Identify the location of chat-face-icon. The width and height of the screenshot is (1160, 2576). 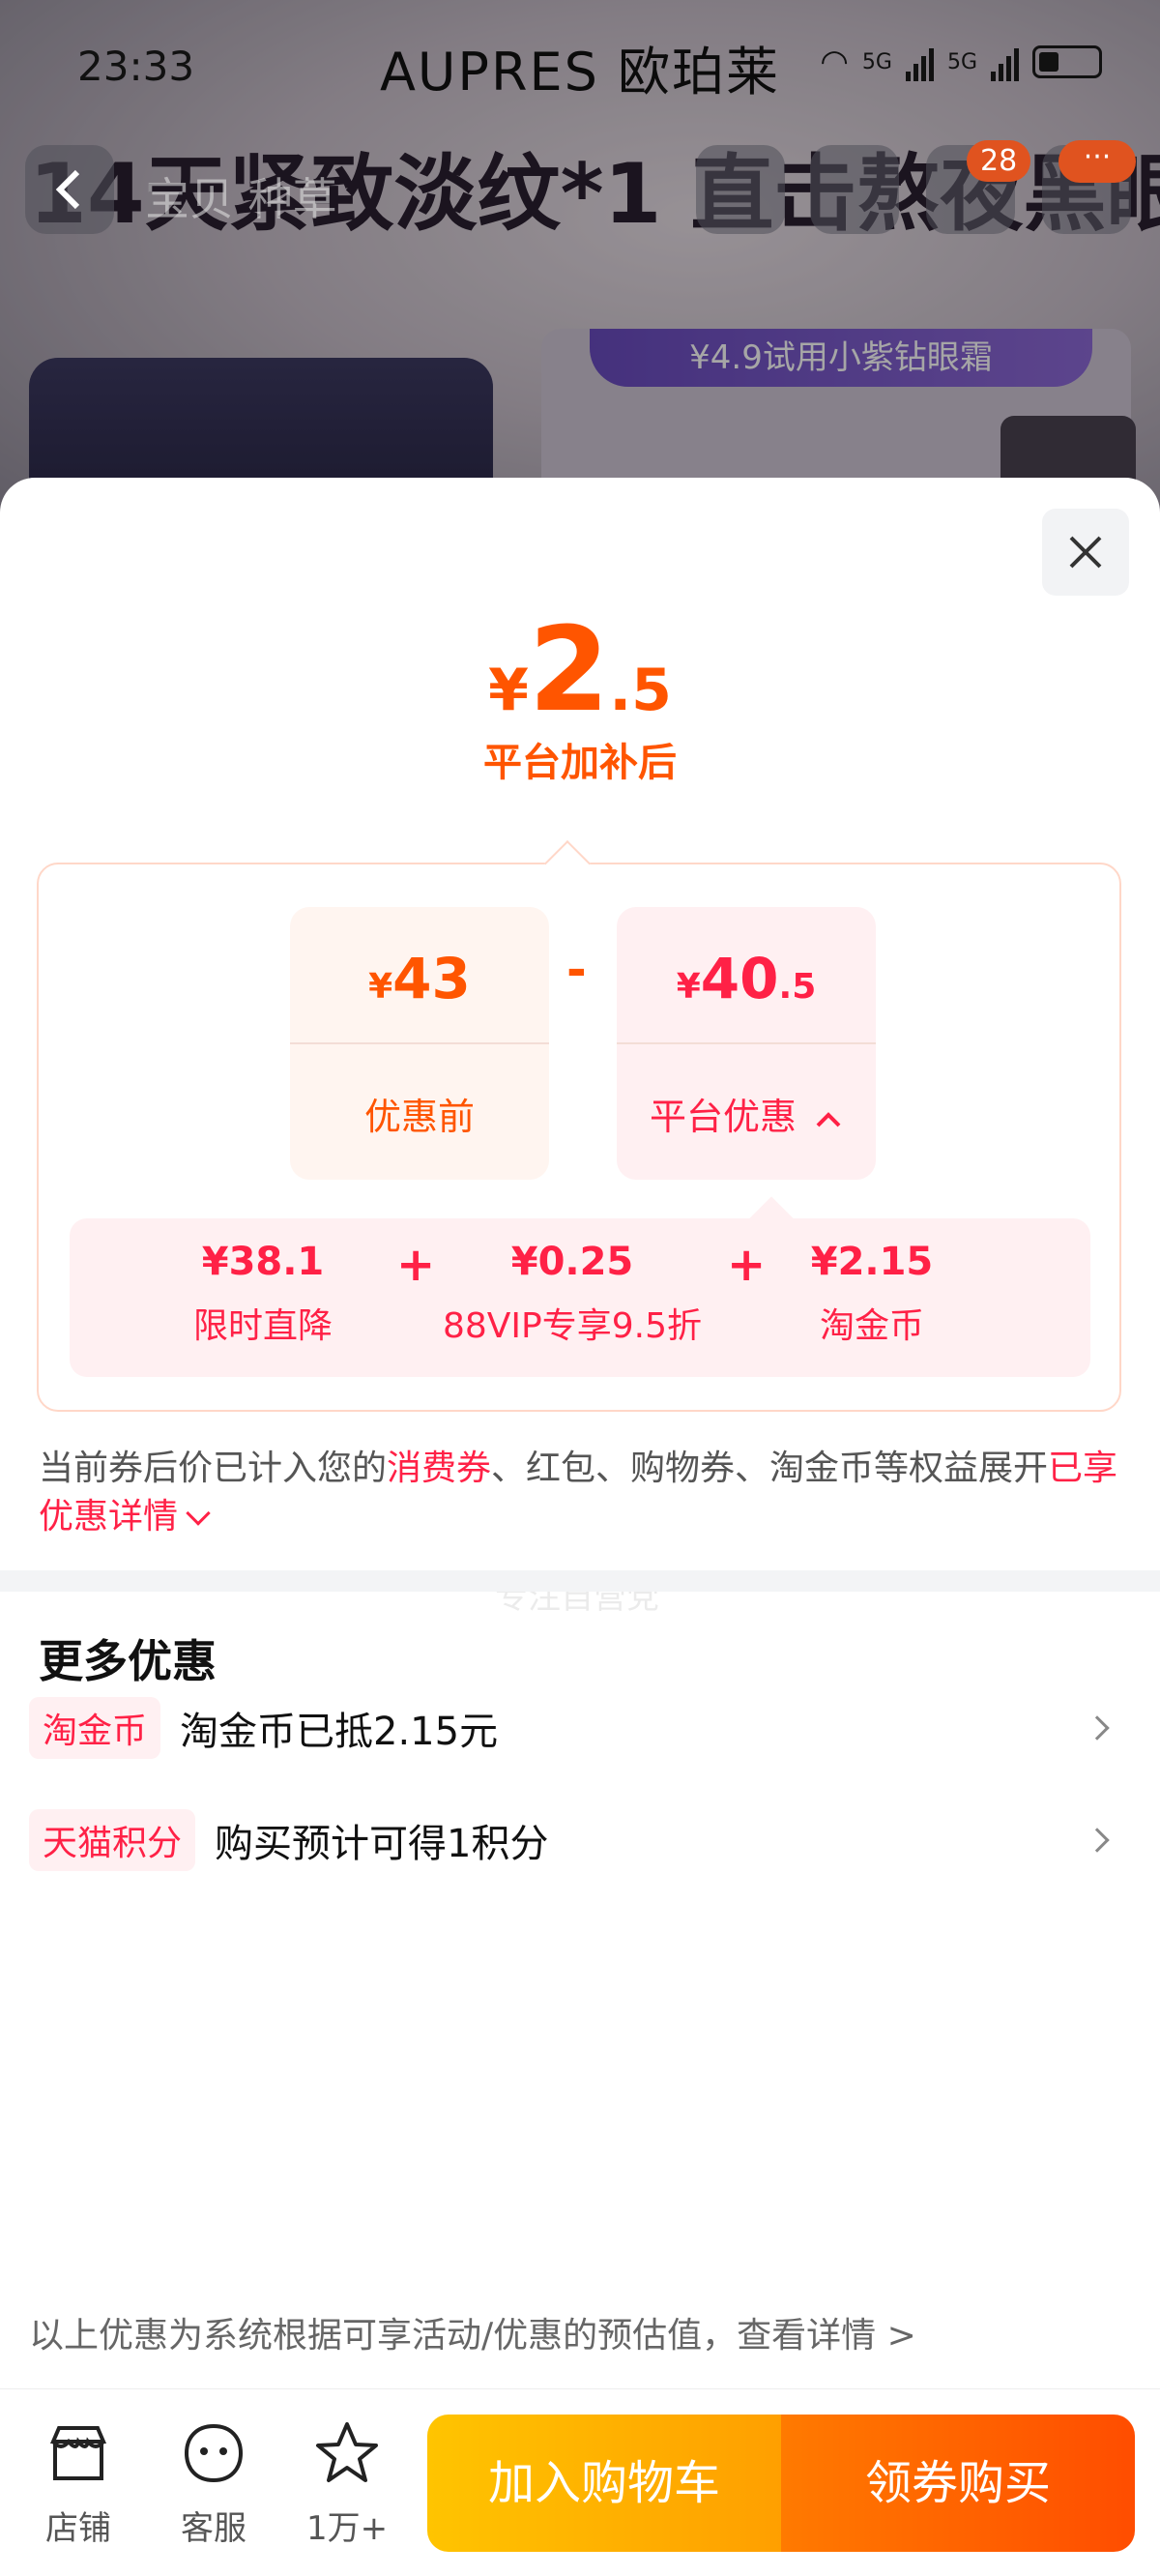
(214, 2453).